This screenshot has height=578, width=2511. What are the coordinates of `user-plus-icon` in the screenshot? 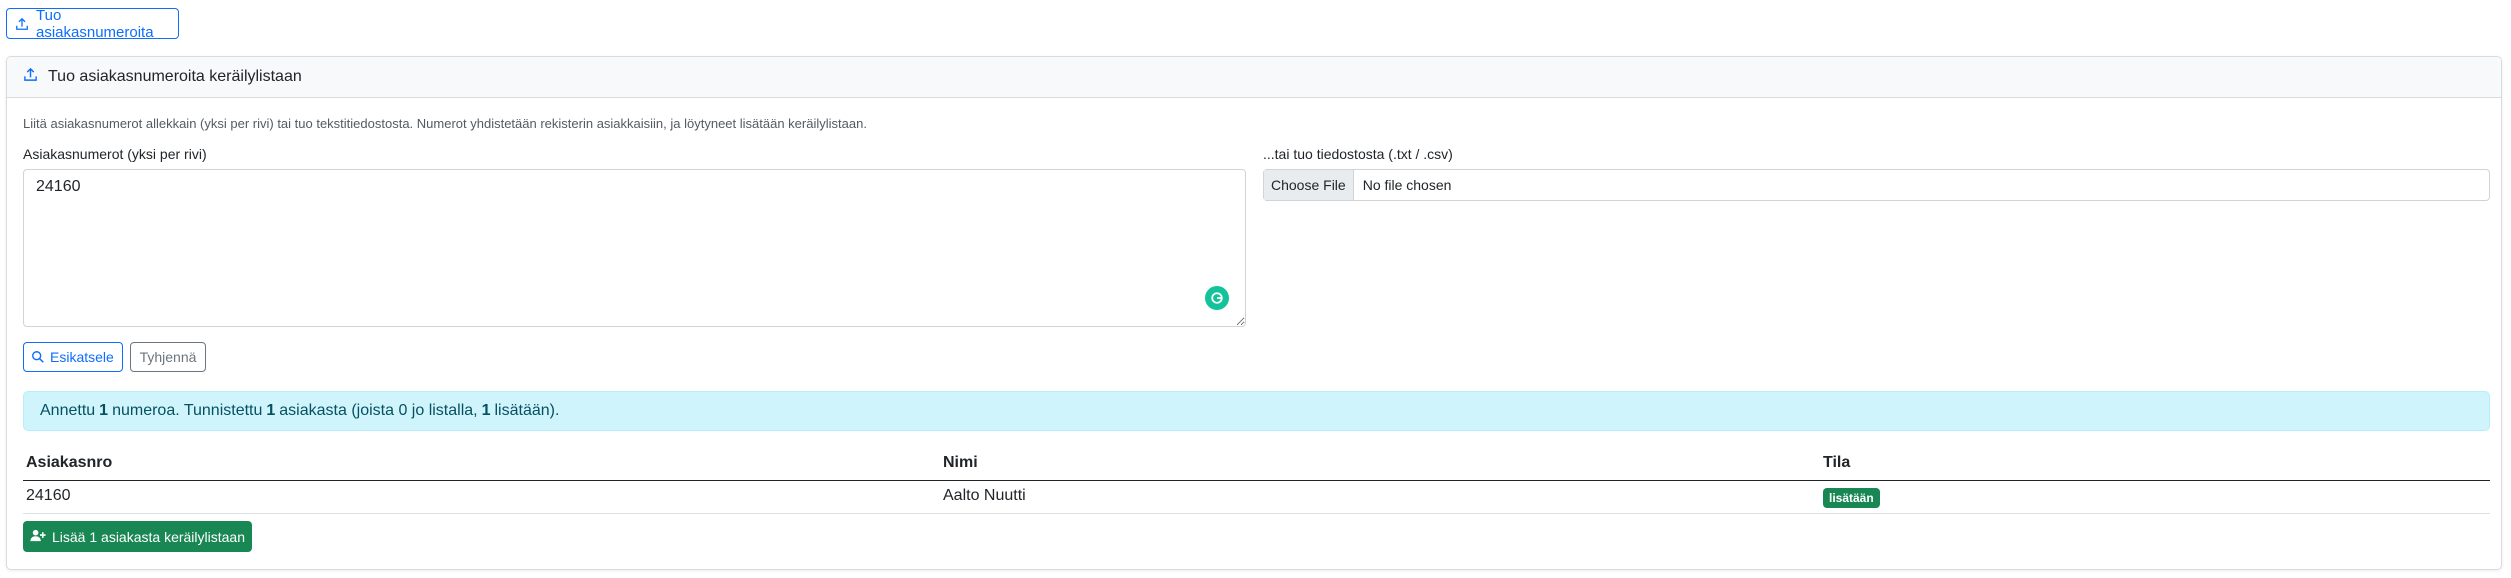 It's located at (38, 537).